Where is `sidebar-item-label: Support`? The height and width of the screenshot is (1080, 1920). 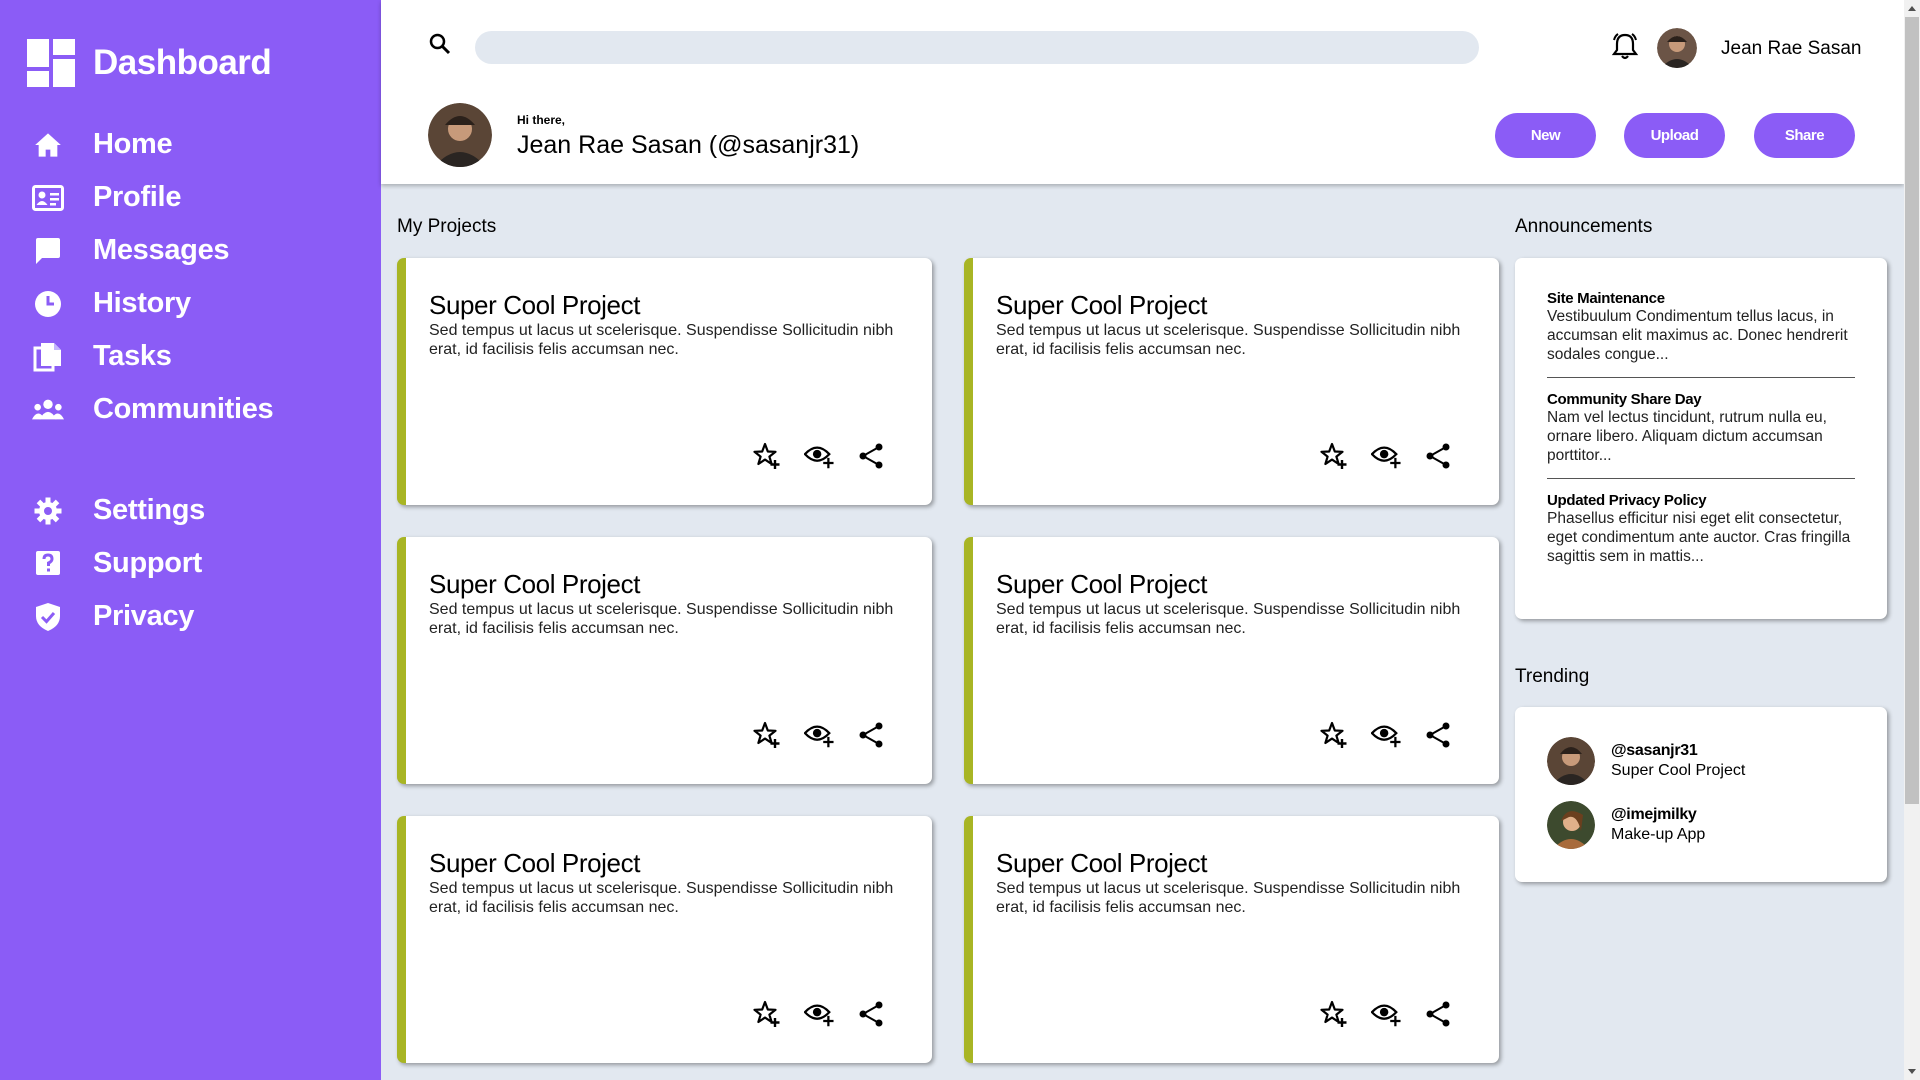
sidebar-item-label: Support is located at coordinates (148, 563).